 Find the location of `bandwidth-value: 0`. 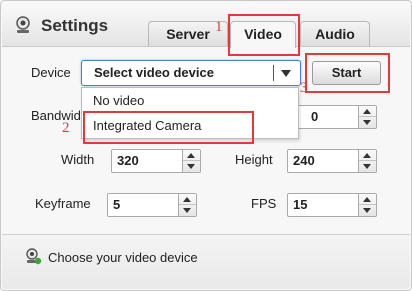

bandwidth-value: 0 is located at coordinates (315, 116).